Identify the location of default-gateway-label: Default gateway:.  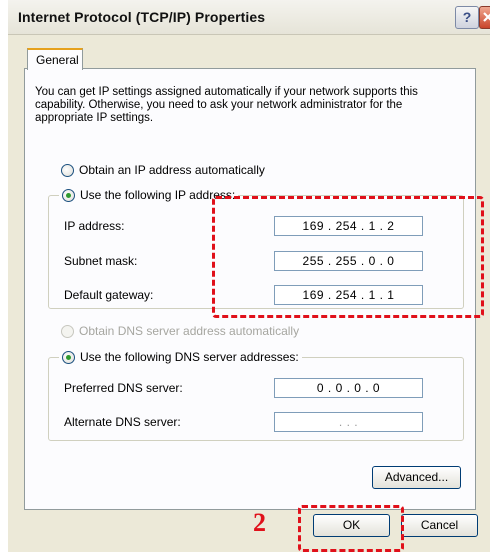
(109, 295).